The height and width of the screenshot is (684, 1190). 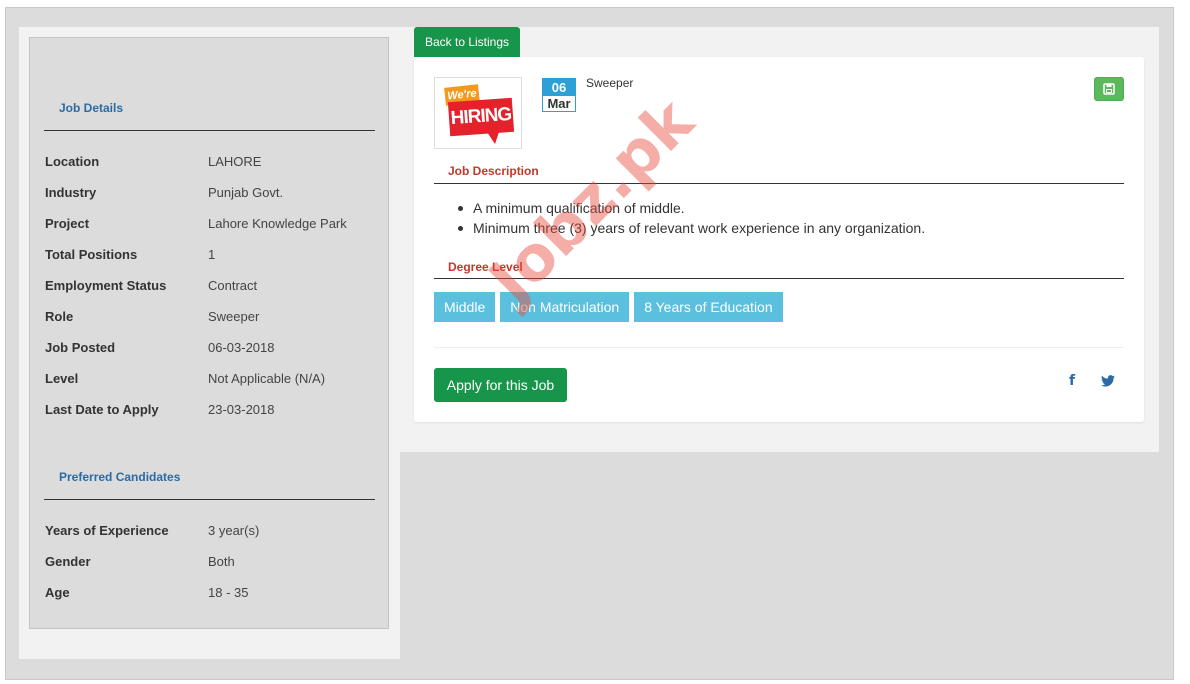 What do you see at coordinates (72, 161) in the screenshot?
I see `detail-label: Location` at bounding box center [72, 161].